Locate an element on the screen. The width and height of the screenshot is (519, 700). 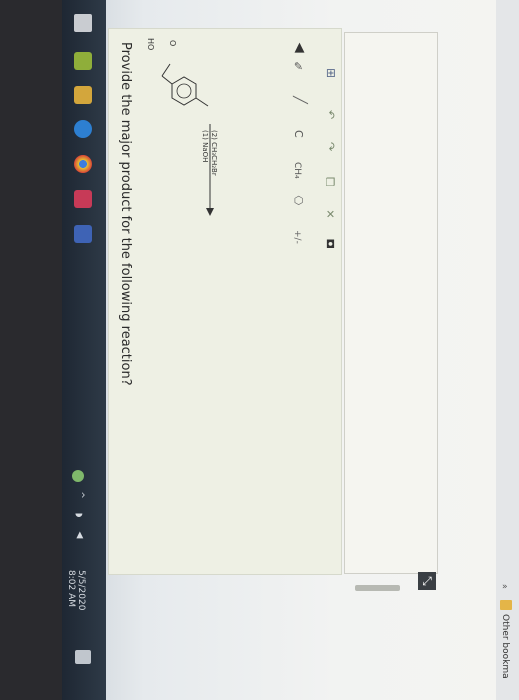
add-icon: ⊞ is located at coordinates (331, 73).